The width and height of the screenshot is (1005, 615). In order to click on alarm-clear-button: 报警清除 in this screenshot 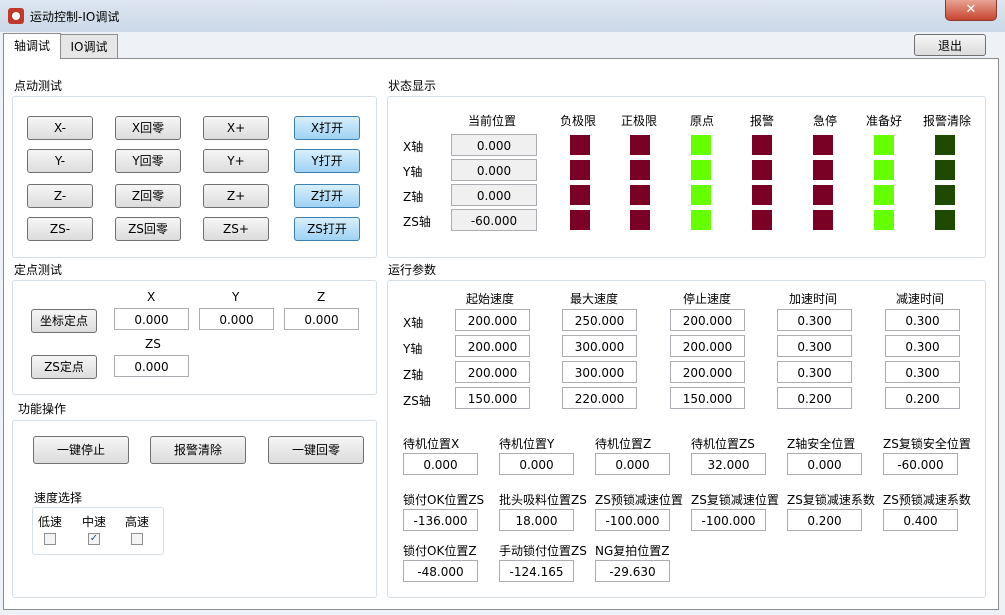, I will do `click(198, 450)`.